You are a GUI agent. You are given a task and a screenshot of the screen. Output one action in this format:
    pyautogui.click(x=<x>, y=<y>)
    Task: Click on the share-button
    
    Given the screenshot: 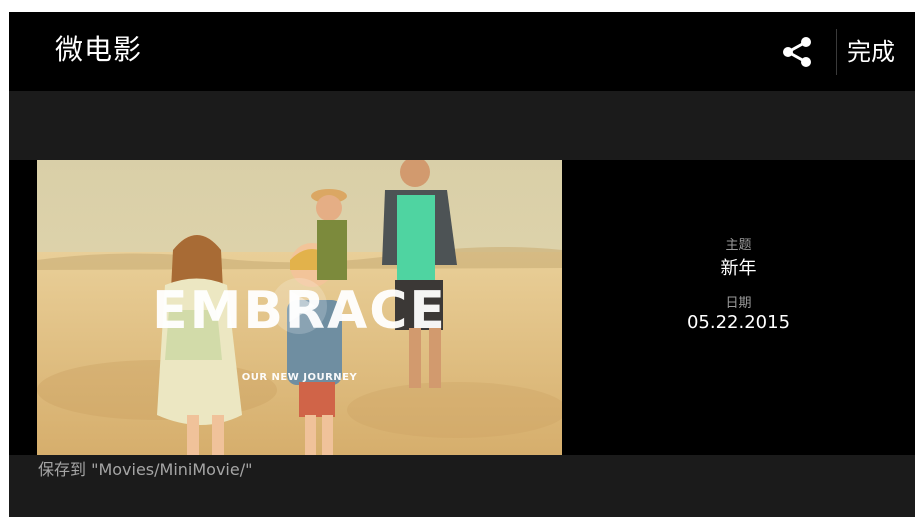 What is the action you would take?
    pyautogui.click(x=797, y=52)
    